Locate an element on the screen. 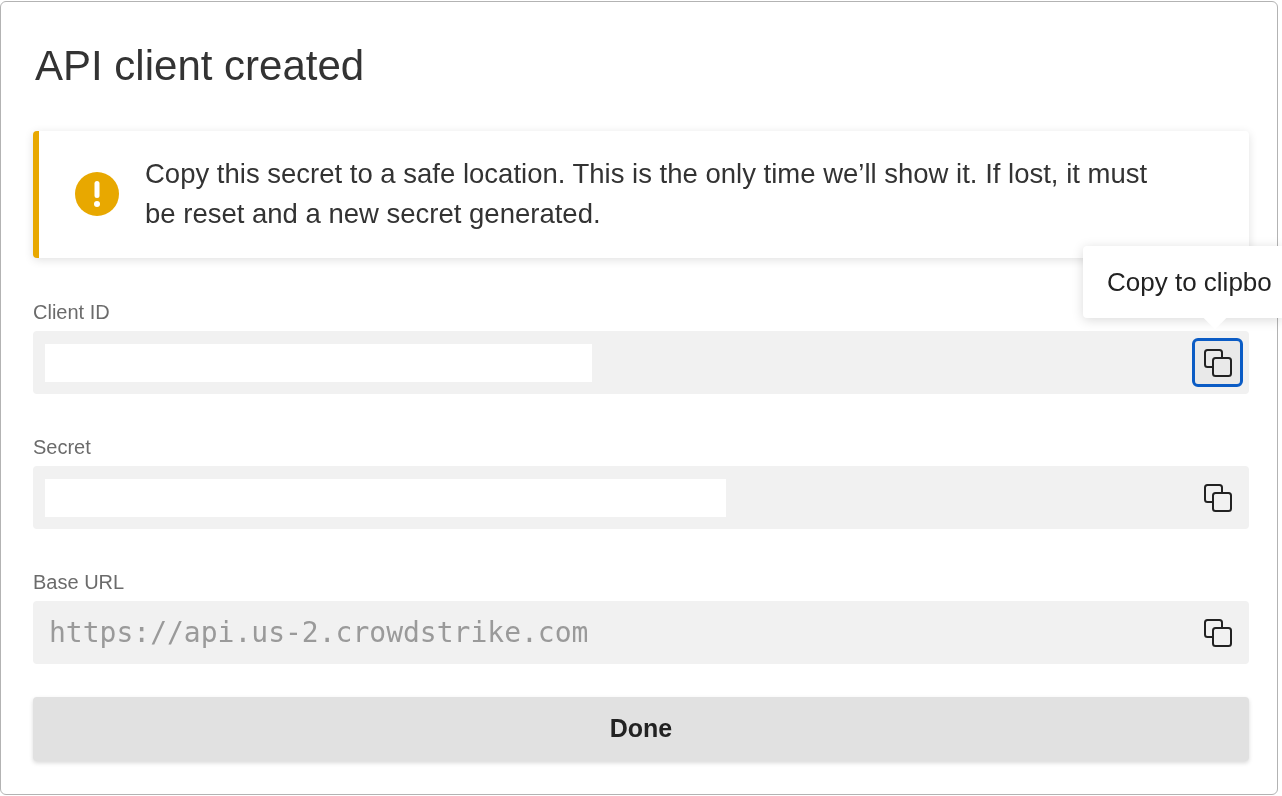 The image size is (1282, 796). field-value: https://api.us-2.crowdstrike.com is located at coordinates (318, 632).